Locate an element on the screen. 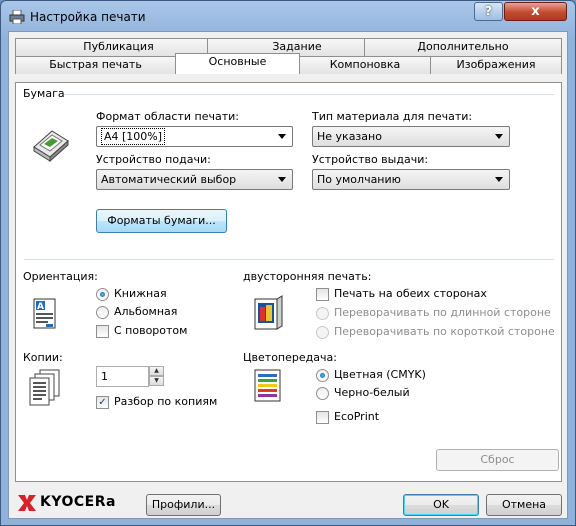  output-tray-value: По умолчанию is located at coordinates (359, 179).